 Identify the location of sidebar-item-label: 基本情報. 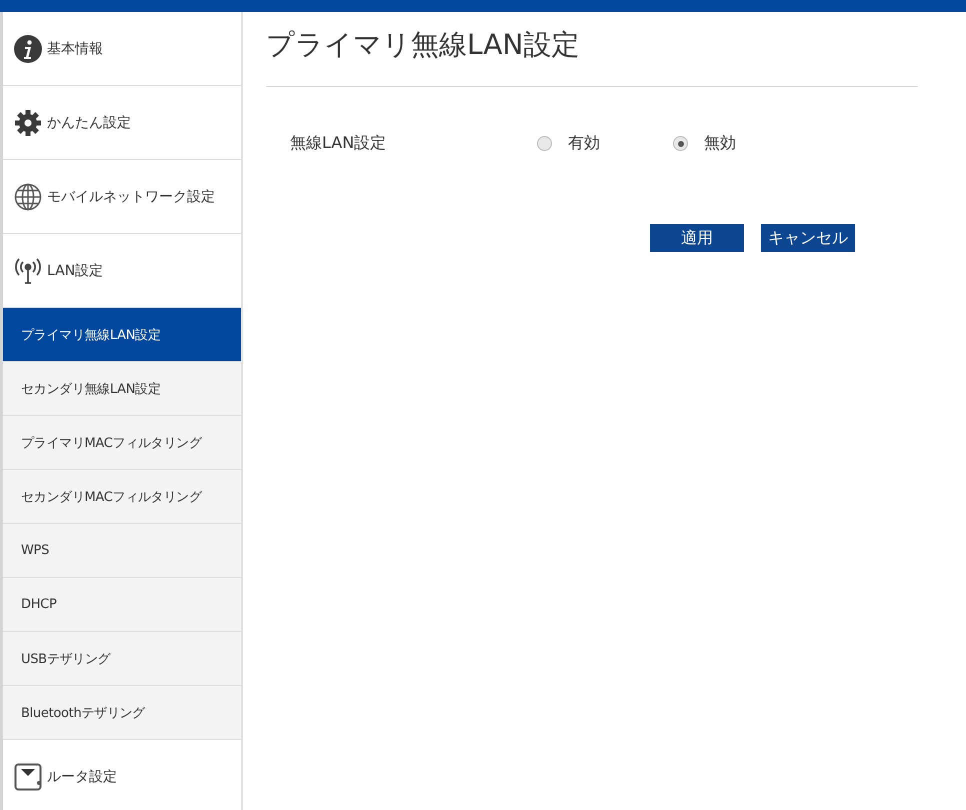
(75, 49).